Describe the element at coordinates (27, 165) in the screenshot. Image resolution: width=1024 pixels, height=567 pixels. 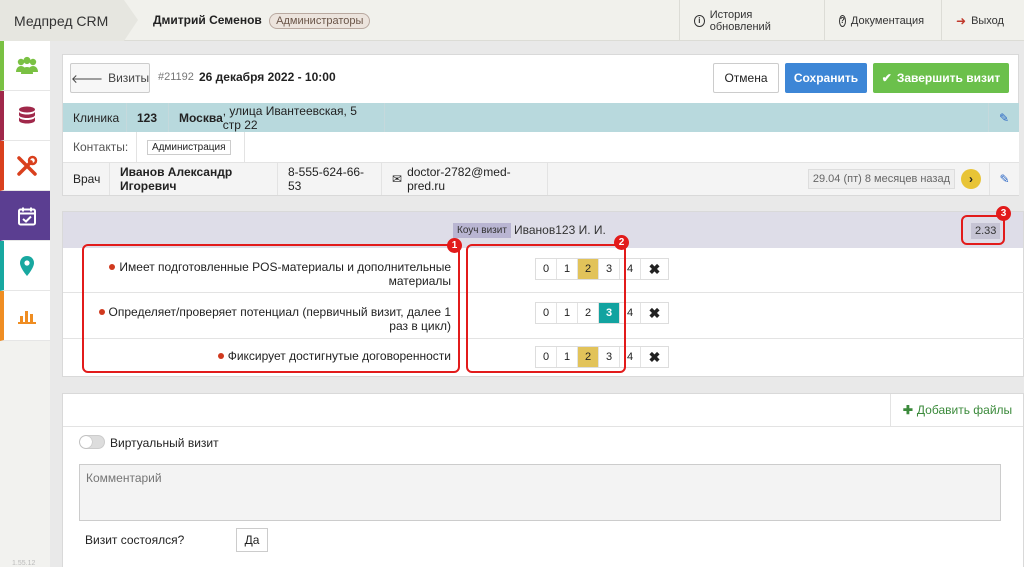
I see `tools-icon` at that location.